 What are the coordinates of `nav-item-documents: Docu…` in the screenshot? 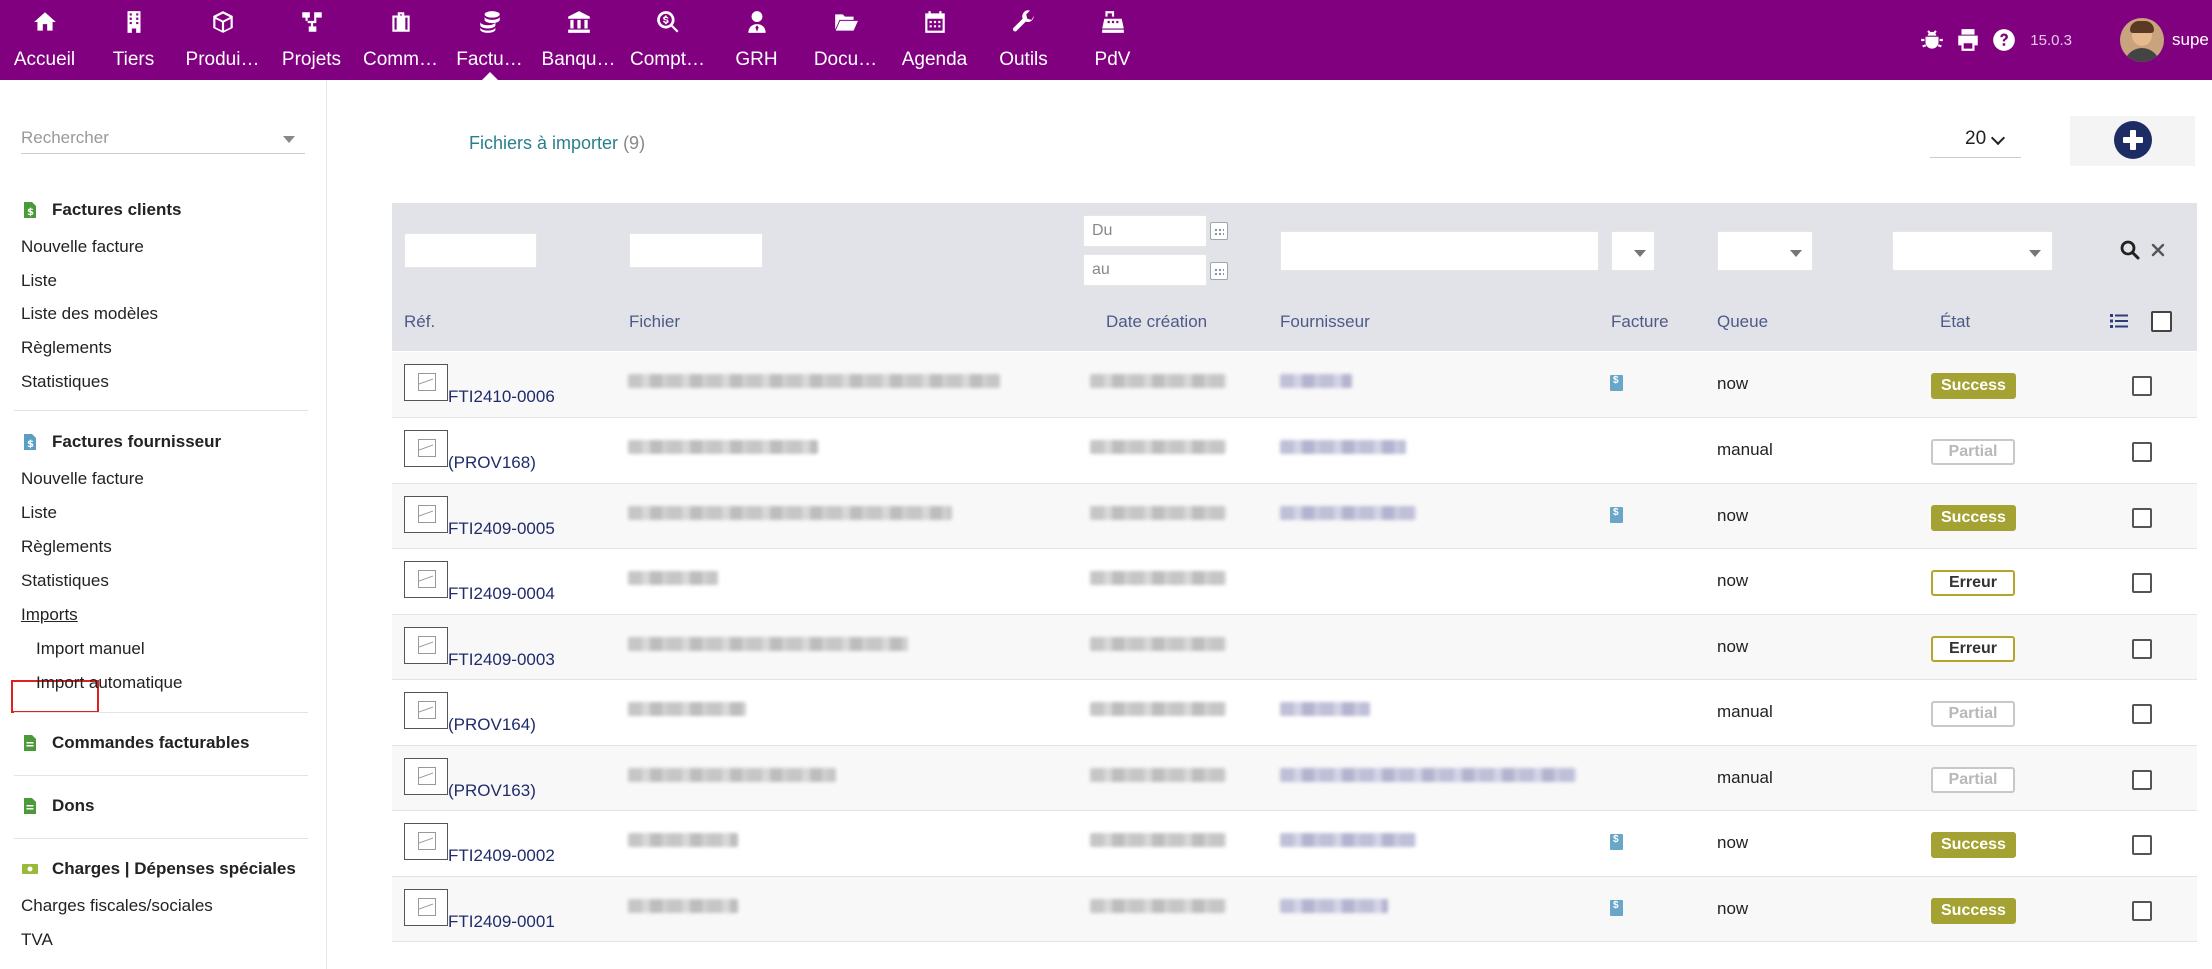 It's located at (845, 40).